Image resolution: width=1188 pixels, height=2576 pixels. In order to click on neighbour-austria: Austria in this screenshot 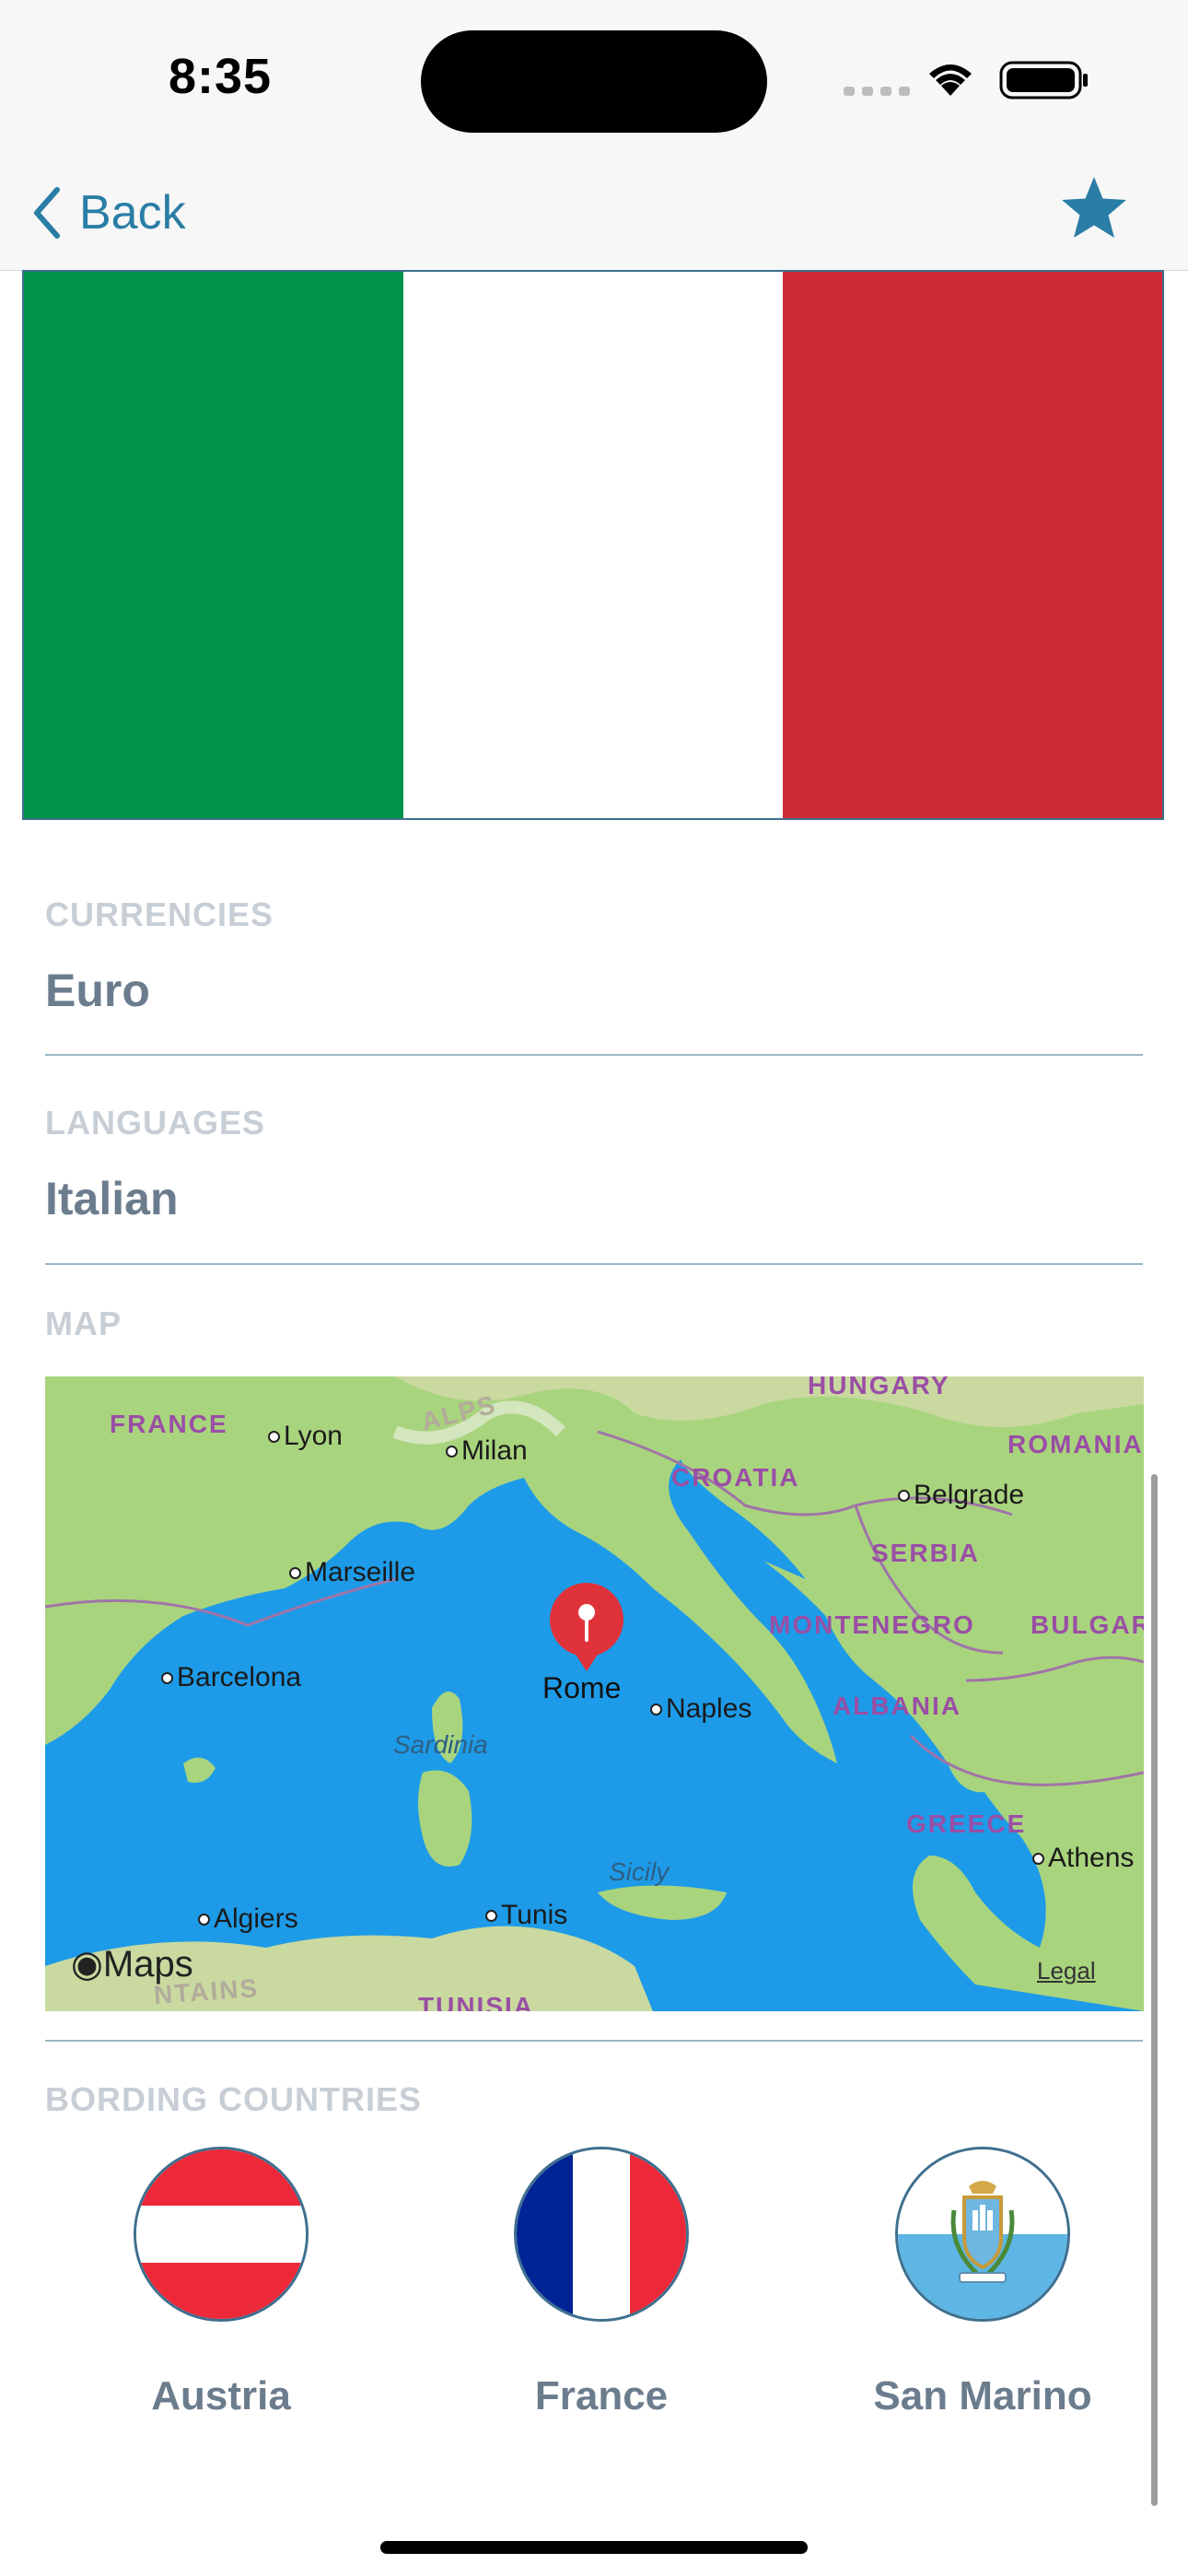, I will do `click(221, 2283)`.